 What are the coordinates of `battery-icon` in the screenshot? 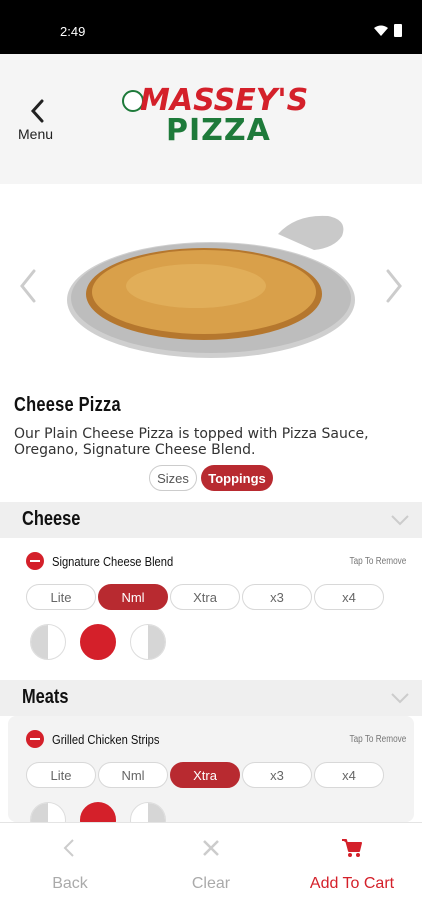 It's located at (398, 30).